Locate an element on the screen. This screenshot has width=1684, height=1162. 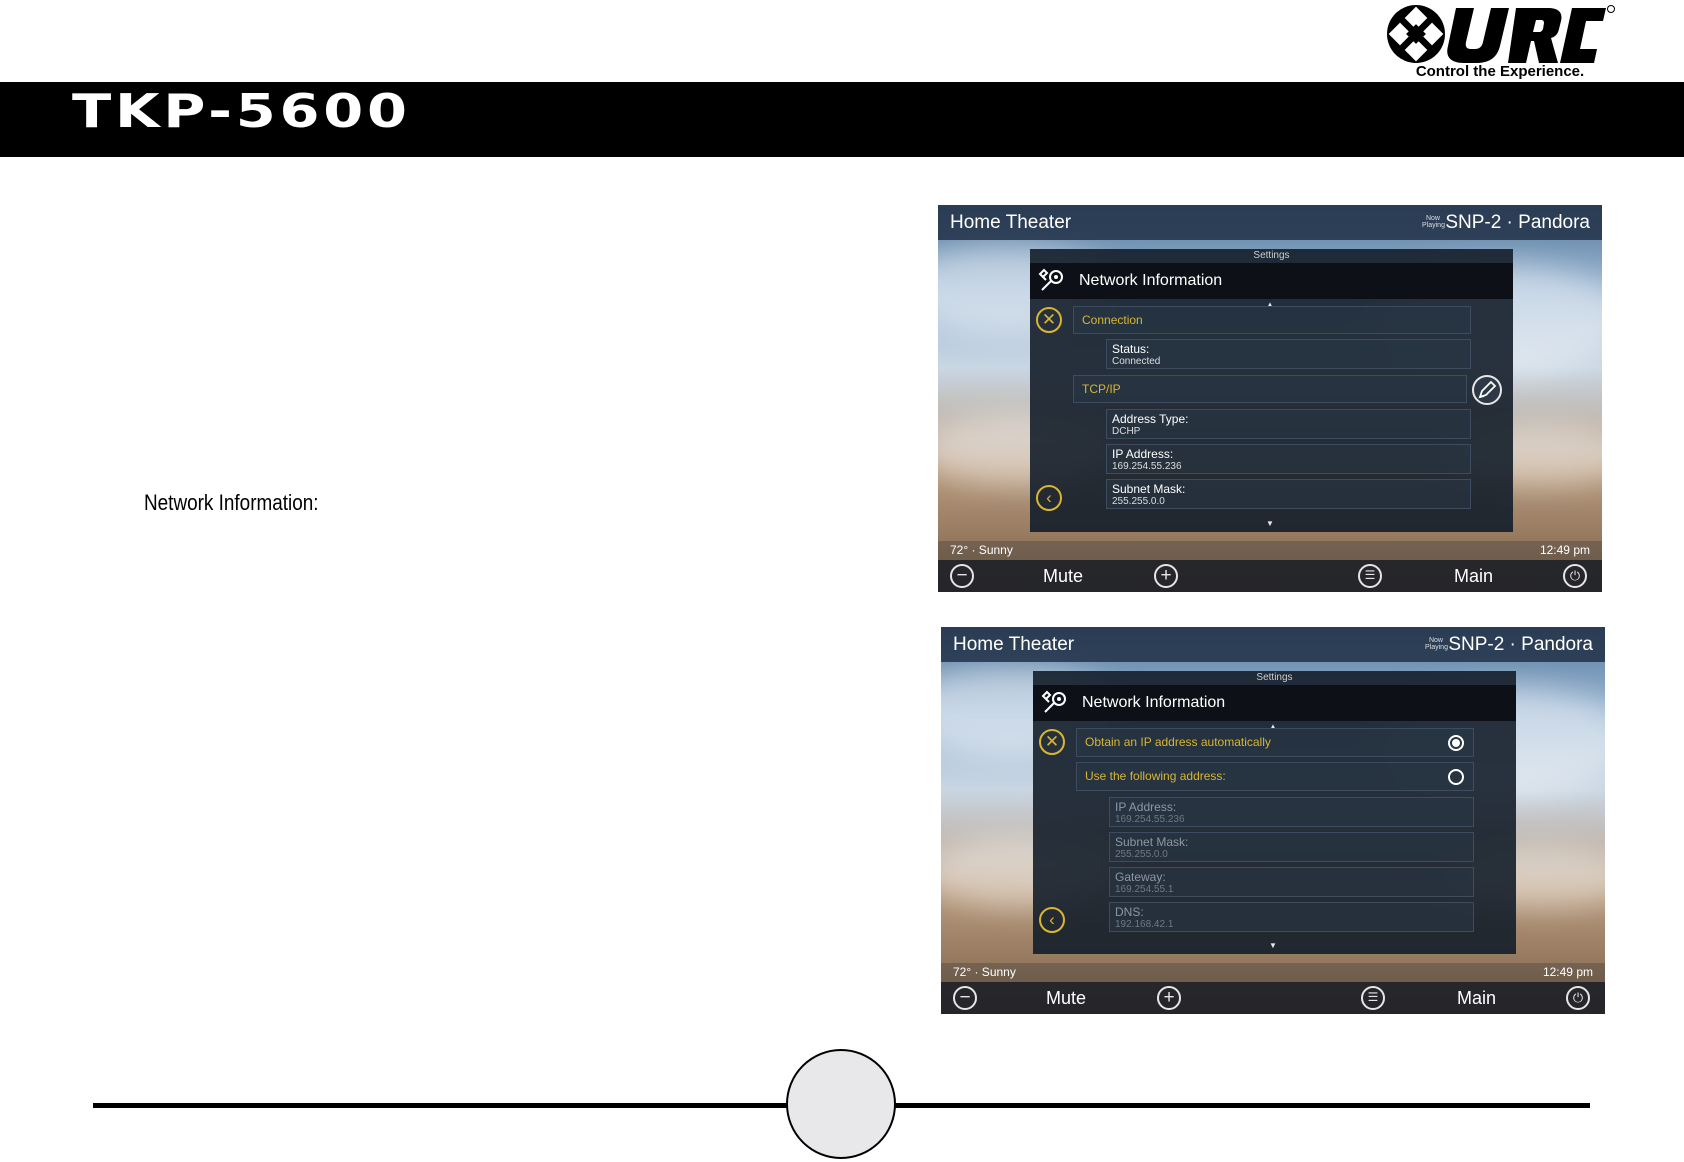
page-number-badge is located at coordinates (841, 1104).